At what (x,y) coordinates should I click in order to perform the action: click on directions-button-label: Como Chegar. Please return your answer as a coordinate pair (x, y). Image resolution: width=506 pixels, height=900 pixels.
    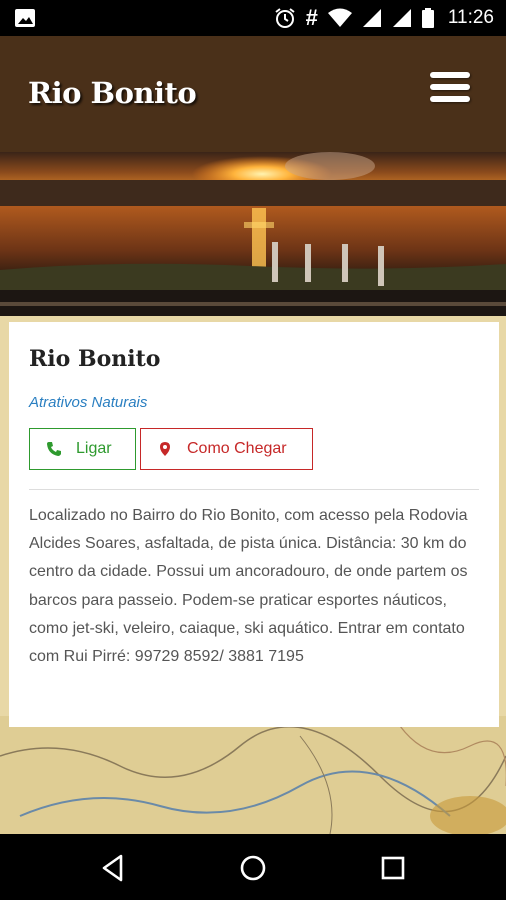
    Looking at the image, I should click on (237, 448).